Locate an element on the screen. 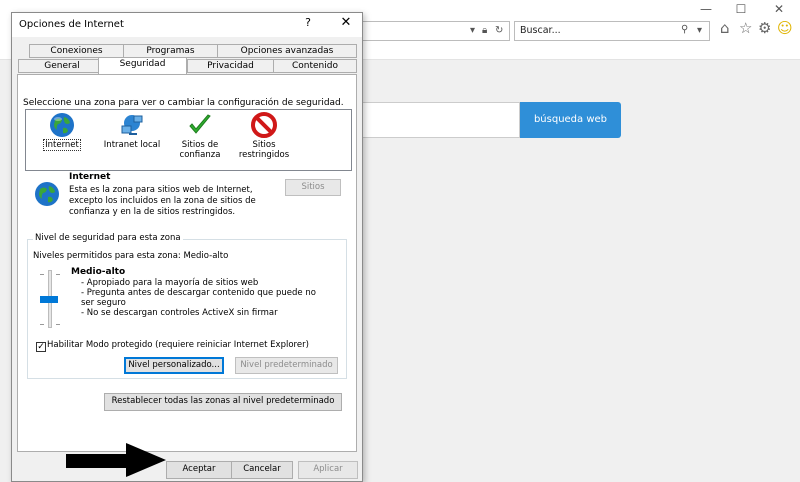 This screenshot has height=482, width=800. no-entry-icon is located at coordinates (264, 125).